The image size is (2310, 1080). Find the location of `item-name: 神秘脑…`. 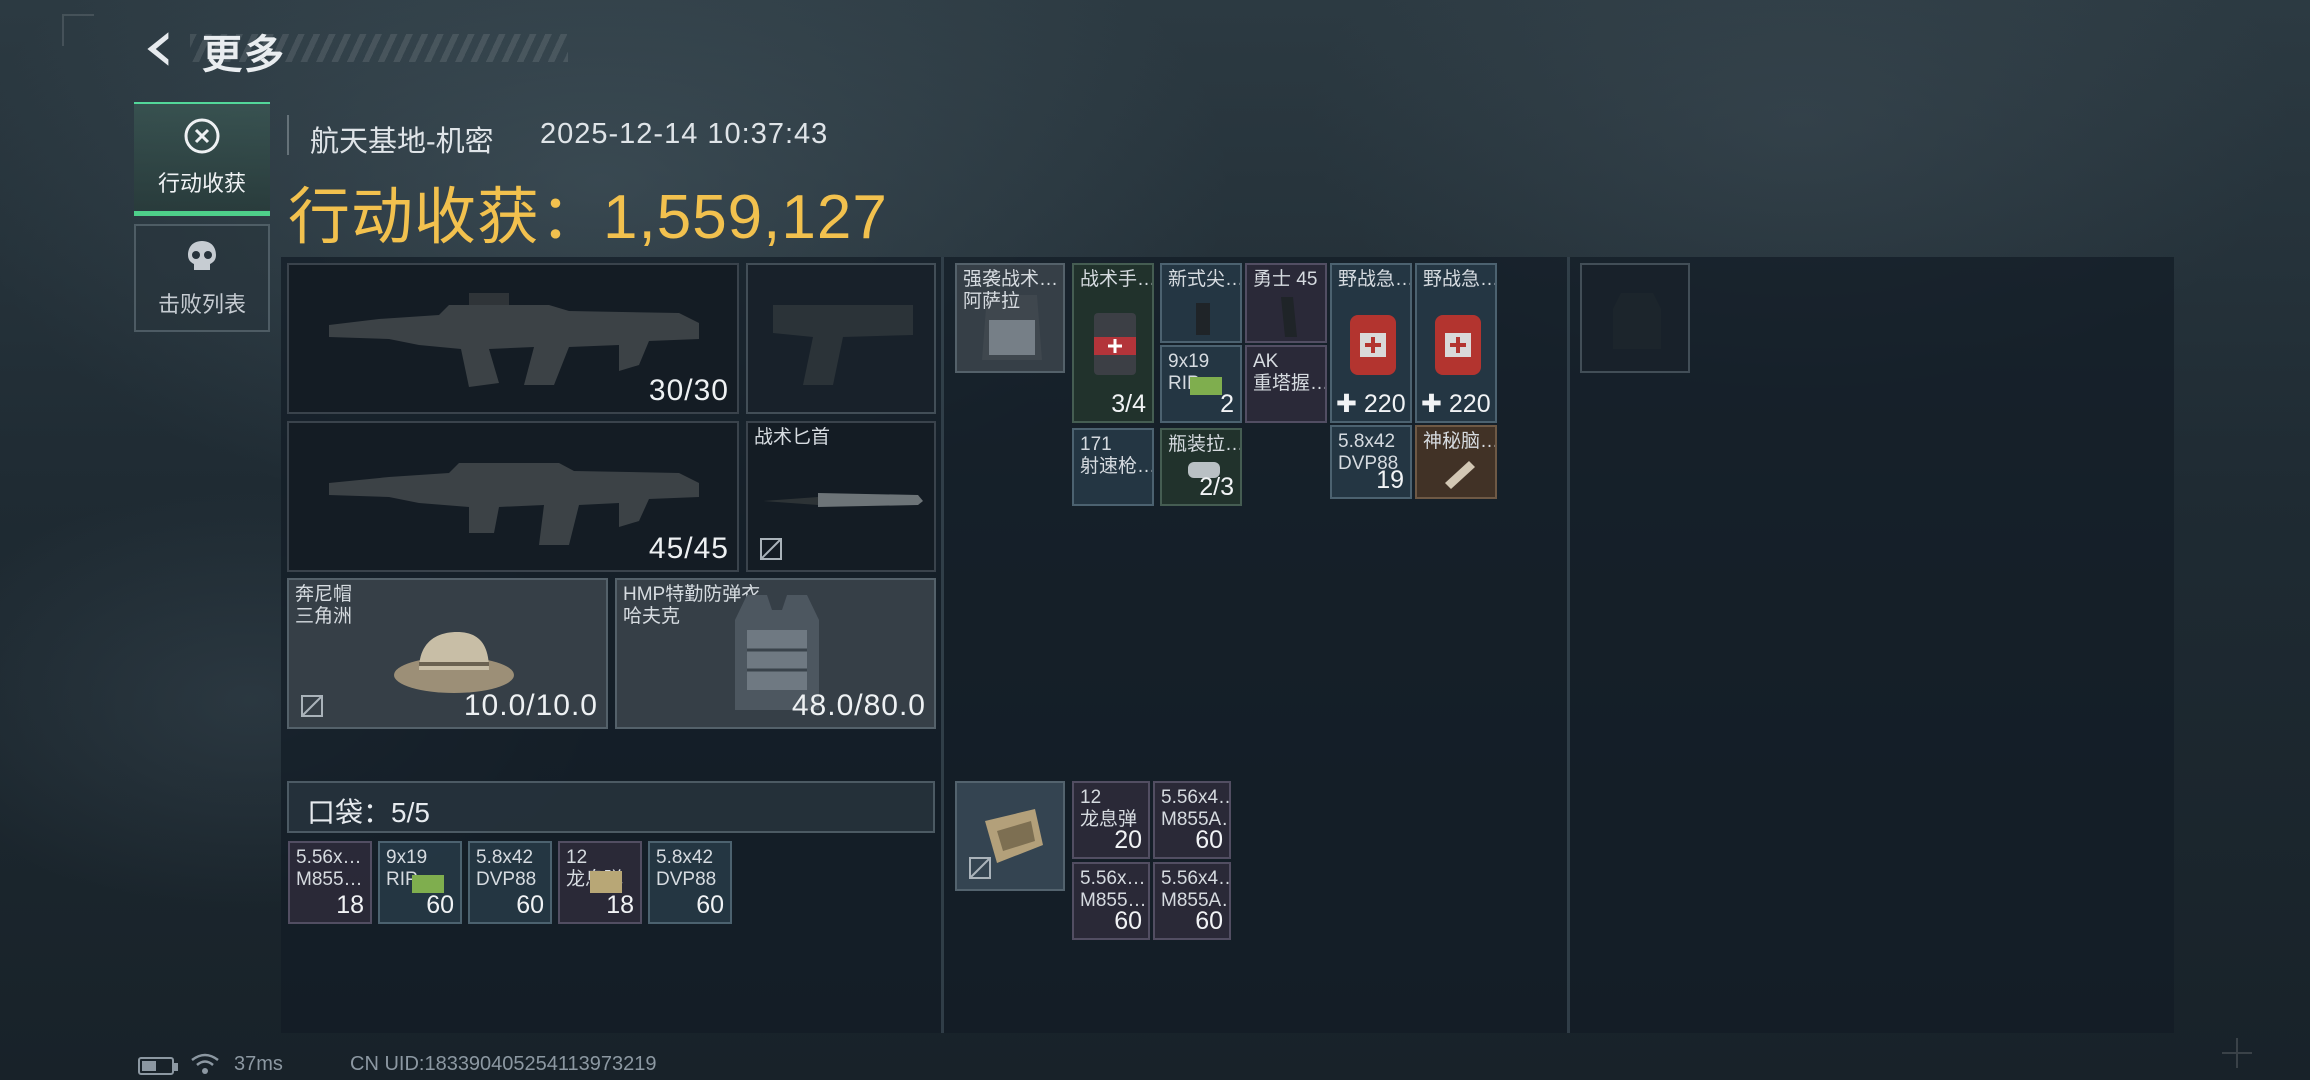

item-name: 神秘脑… is located at coordinates (1460, 441).